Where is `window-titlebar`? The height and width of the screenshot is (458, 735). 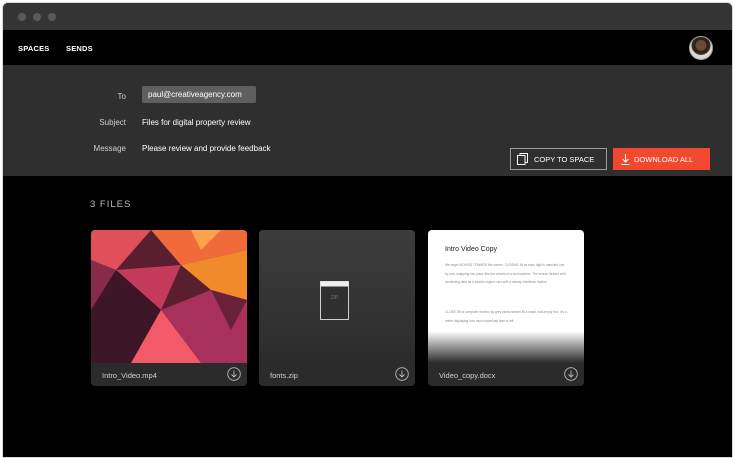 window-titlebar is located at coordinates (367, 16).